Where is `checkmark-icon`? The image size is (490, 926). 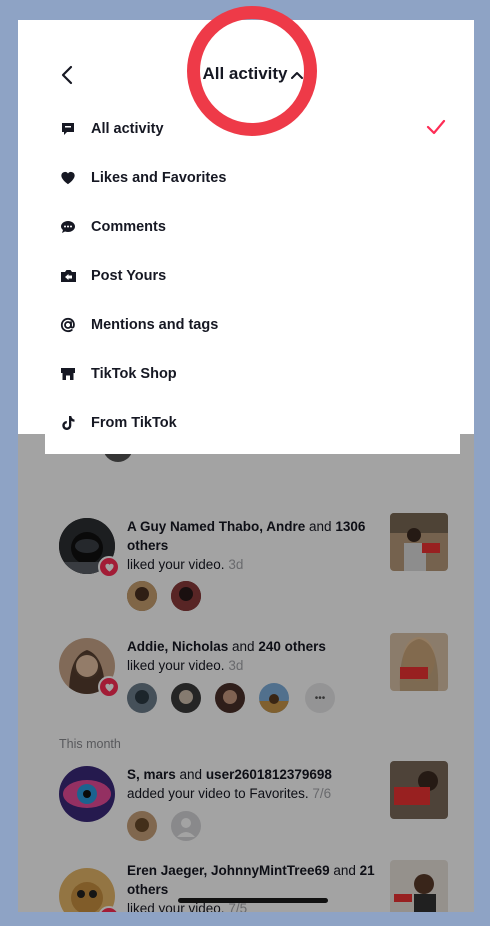 checkmark-icon is located at coordinates (436, 129).